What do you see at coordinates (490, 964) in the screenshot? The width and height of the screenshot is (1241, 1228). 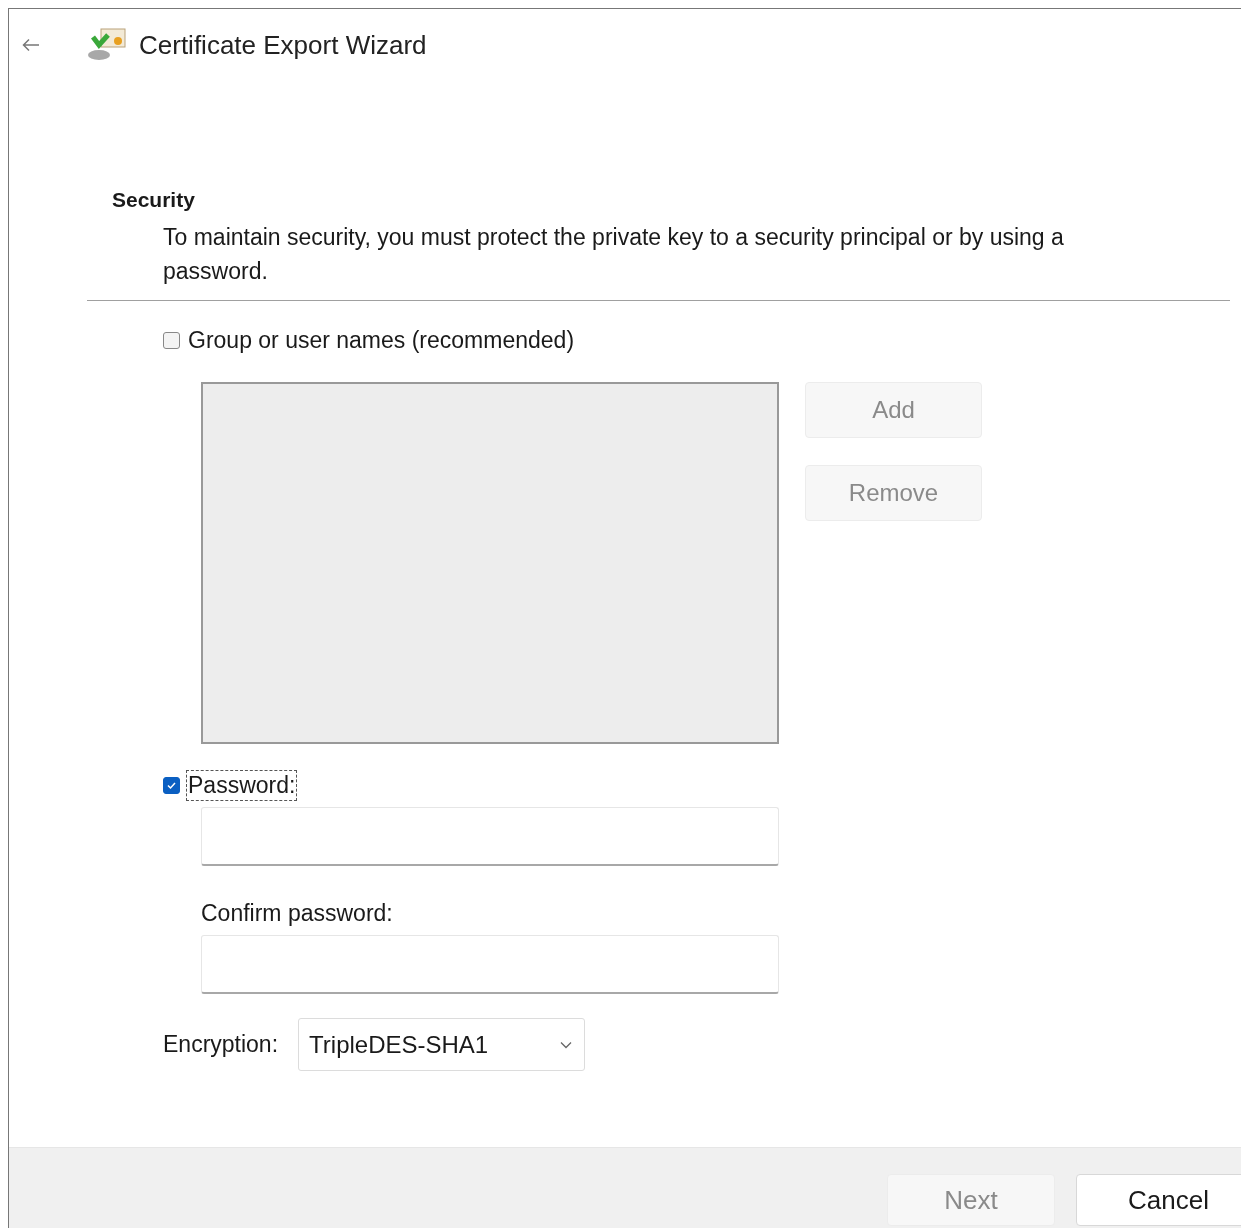 I see `confirm-password-field` at bounding box center [490, 964].